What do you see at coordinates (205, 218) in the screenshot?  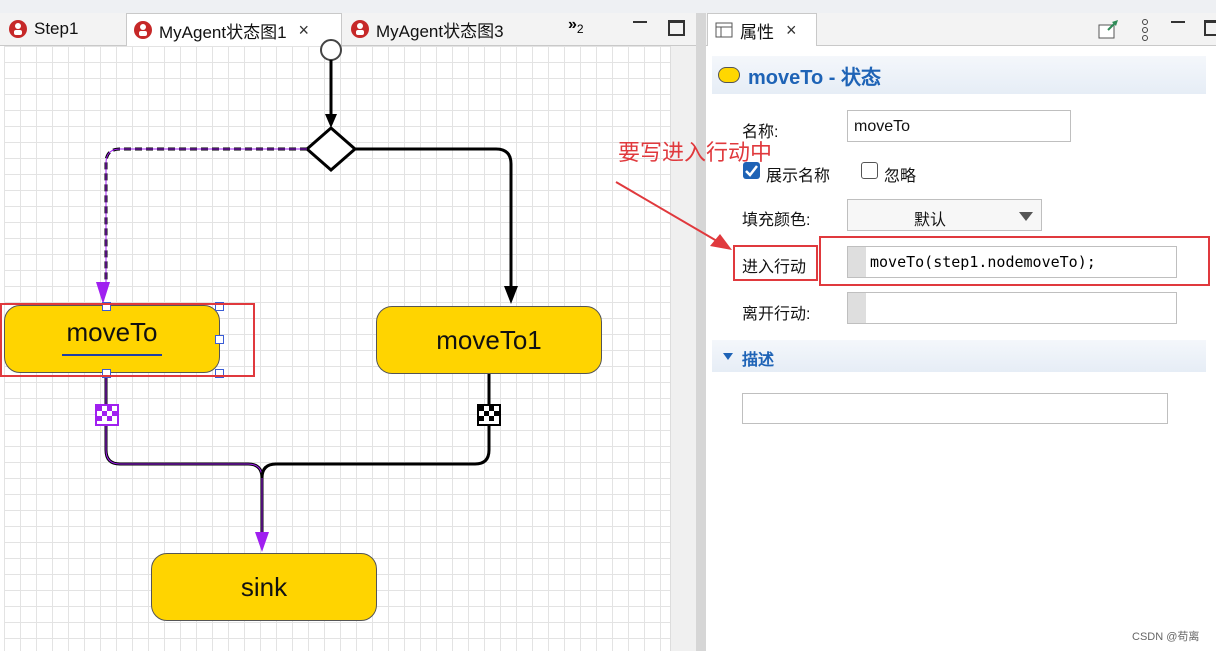 I see `branch-transition-moveTo` at bounding box center [205, 218].